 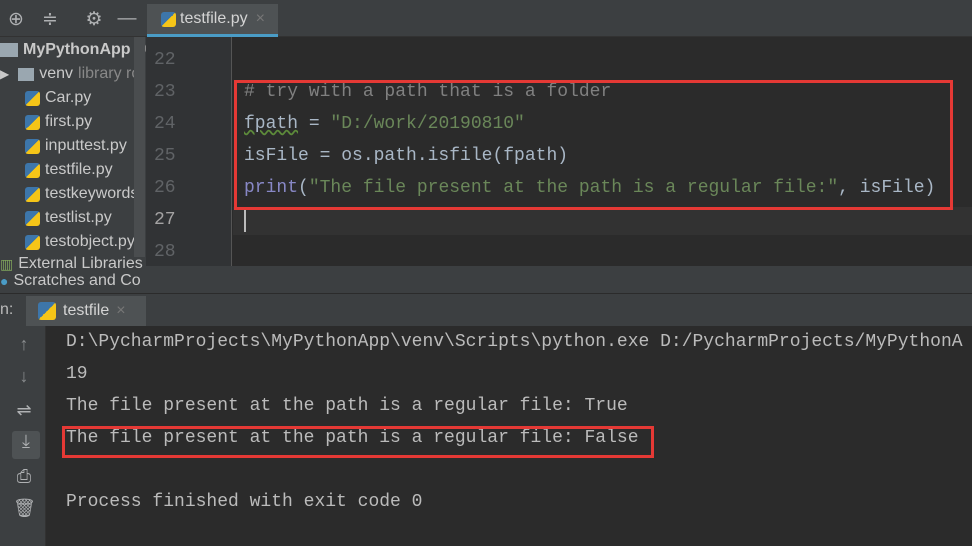 I want to click on tree-file: Car.py, so click(x=58, y=98).